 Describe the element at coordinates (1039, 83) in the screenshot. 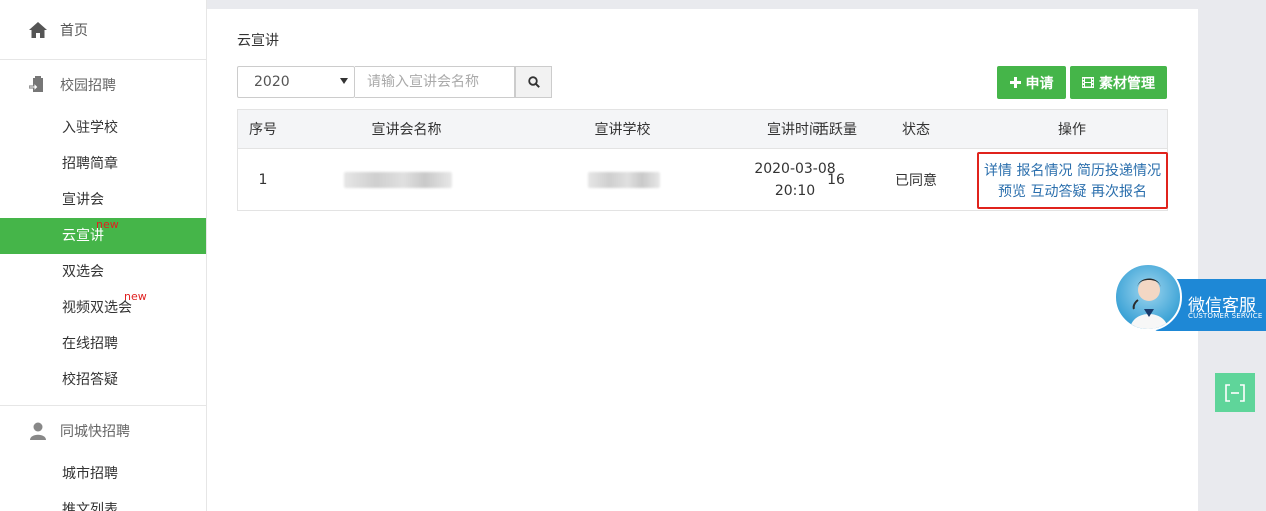

I see `apply-button-label: 申请` at that location.